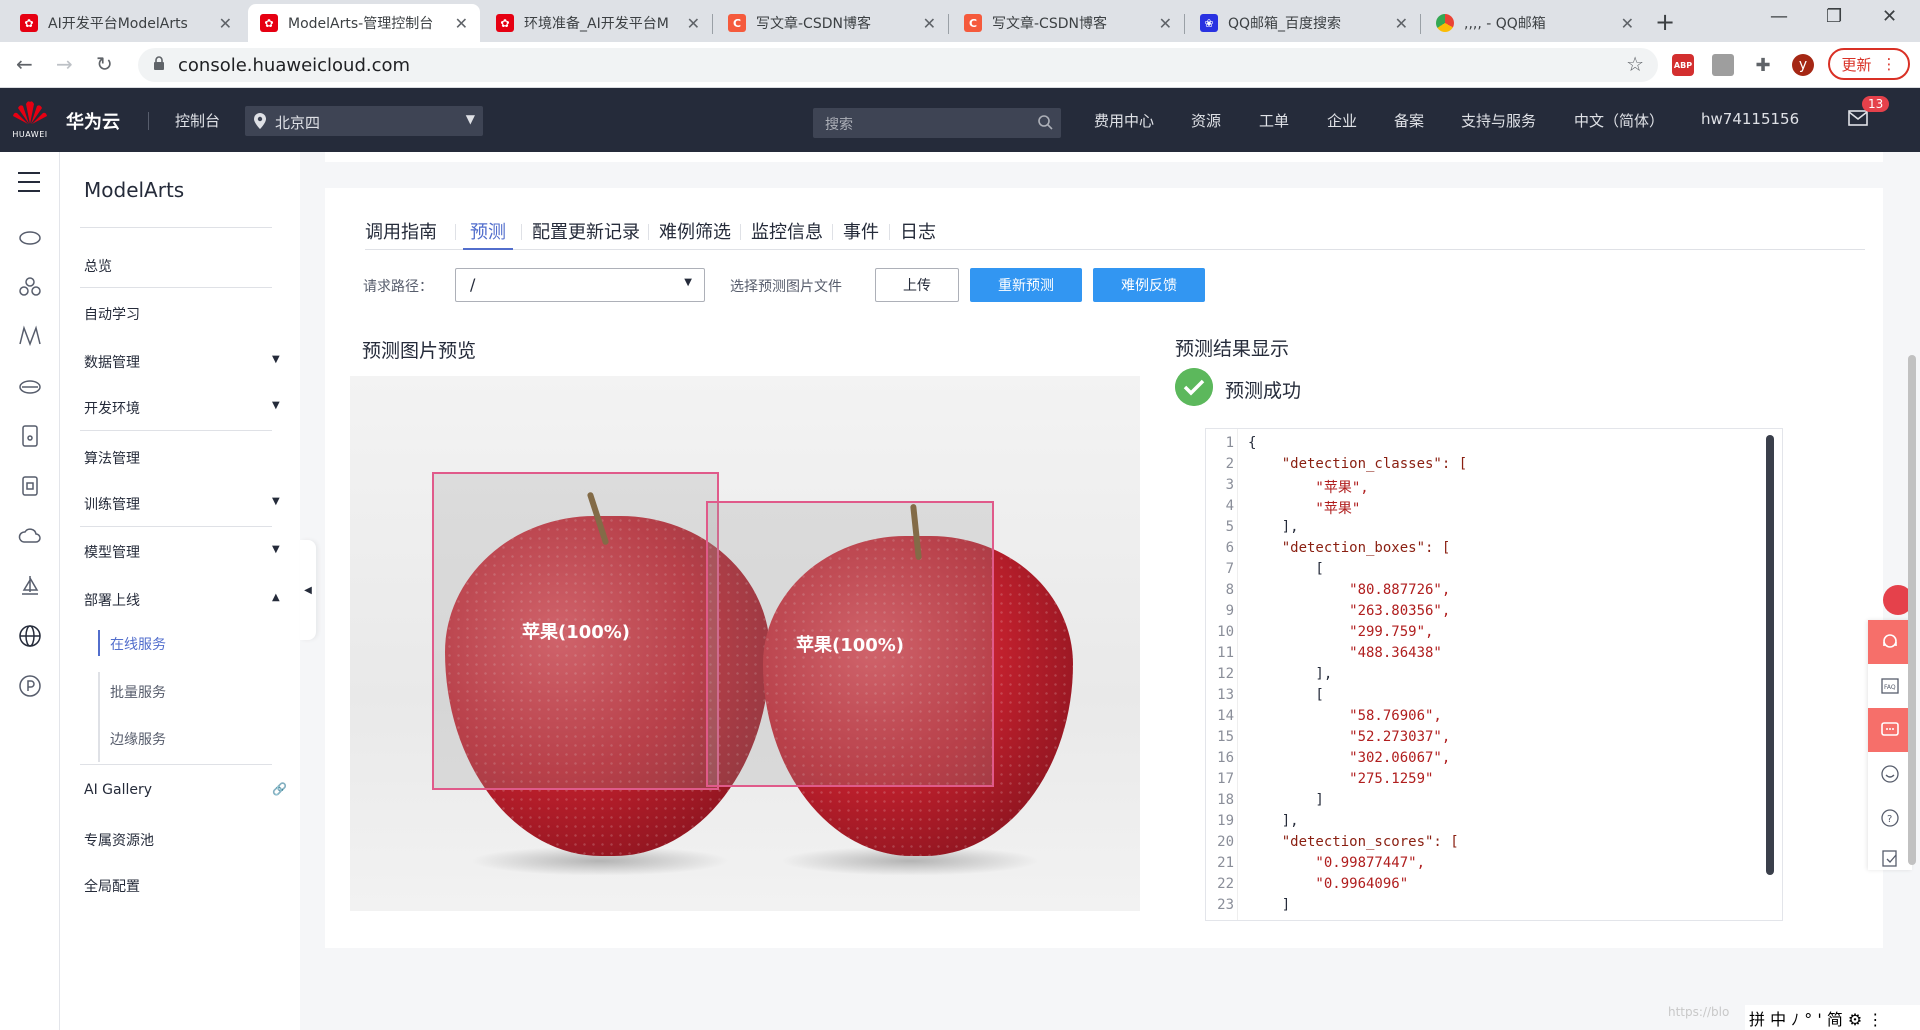 The width and height of the screenshot is (1920, 1030). Describe the element at coordinates (918, 234) in the screenshot. I see `tab-logs: 日志` at that location.